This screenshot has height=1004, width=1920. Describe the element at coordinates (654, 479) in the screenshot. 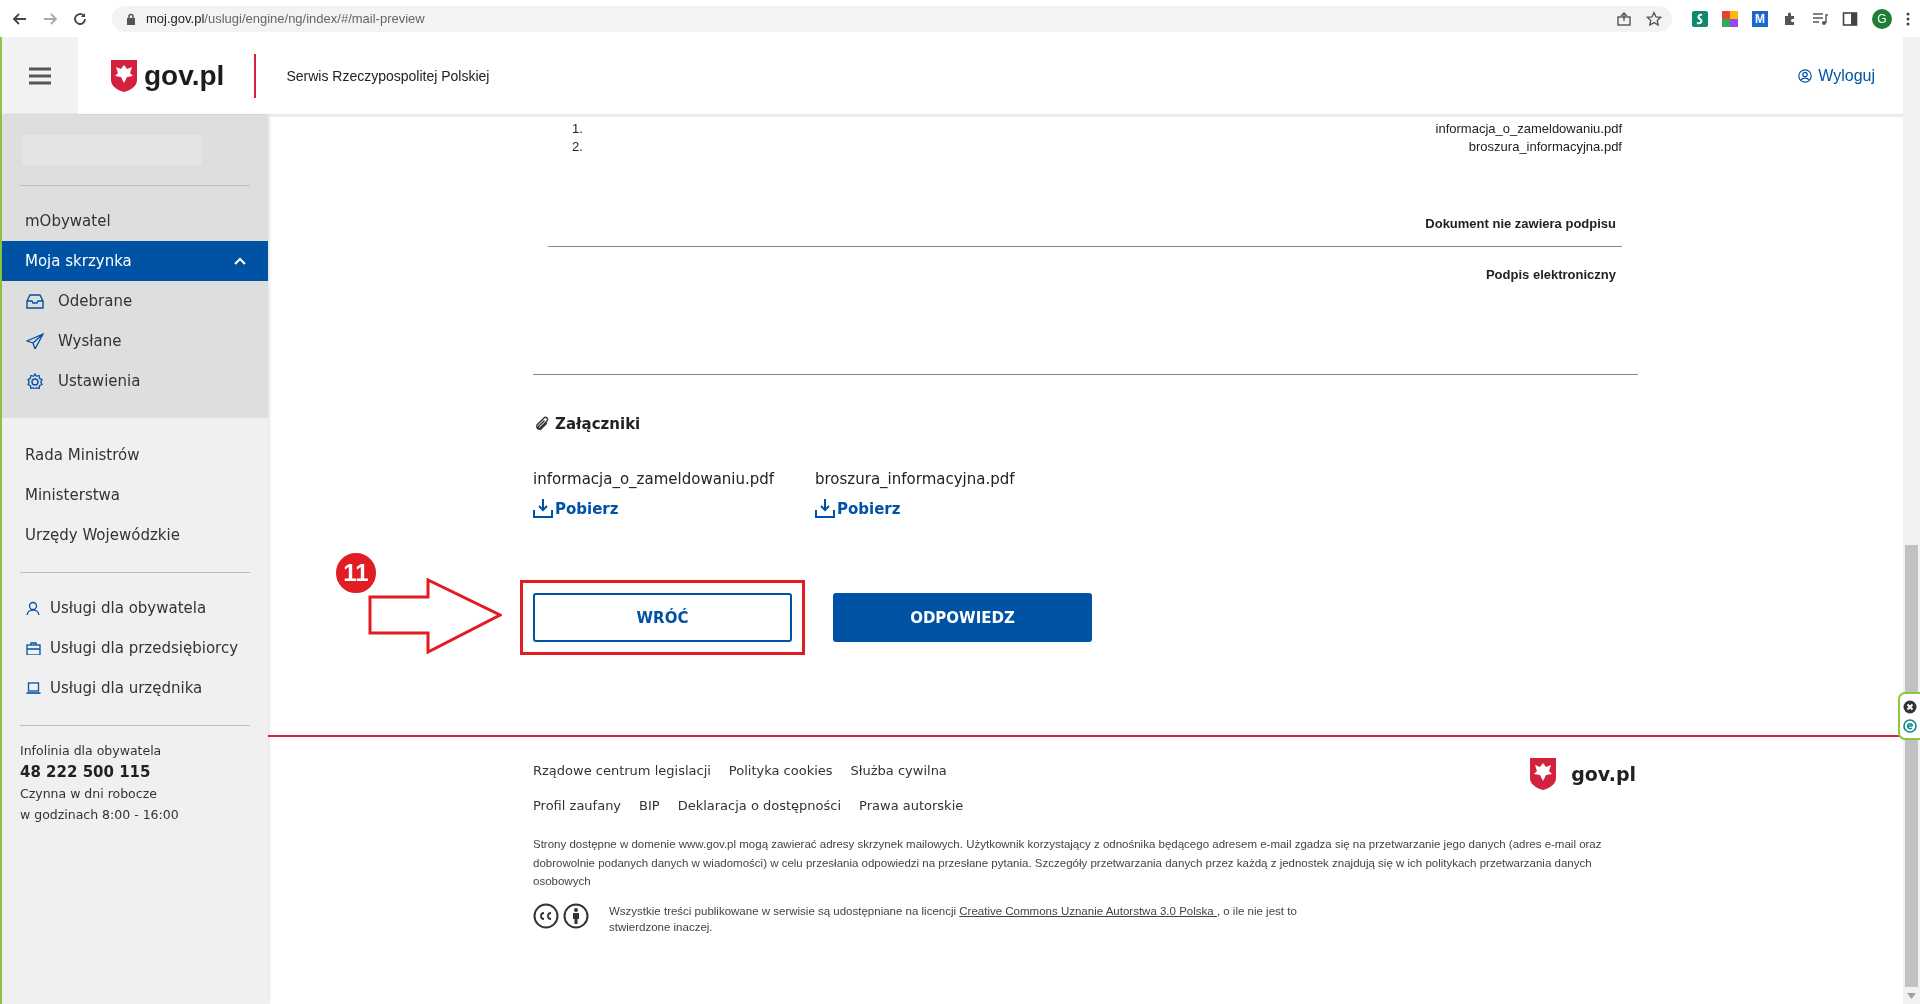

I see `file-name: informacja_o_zameldowaniu.pdf` at that location.